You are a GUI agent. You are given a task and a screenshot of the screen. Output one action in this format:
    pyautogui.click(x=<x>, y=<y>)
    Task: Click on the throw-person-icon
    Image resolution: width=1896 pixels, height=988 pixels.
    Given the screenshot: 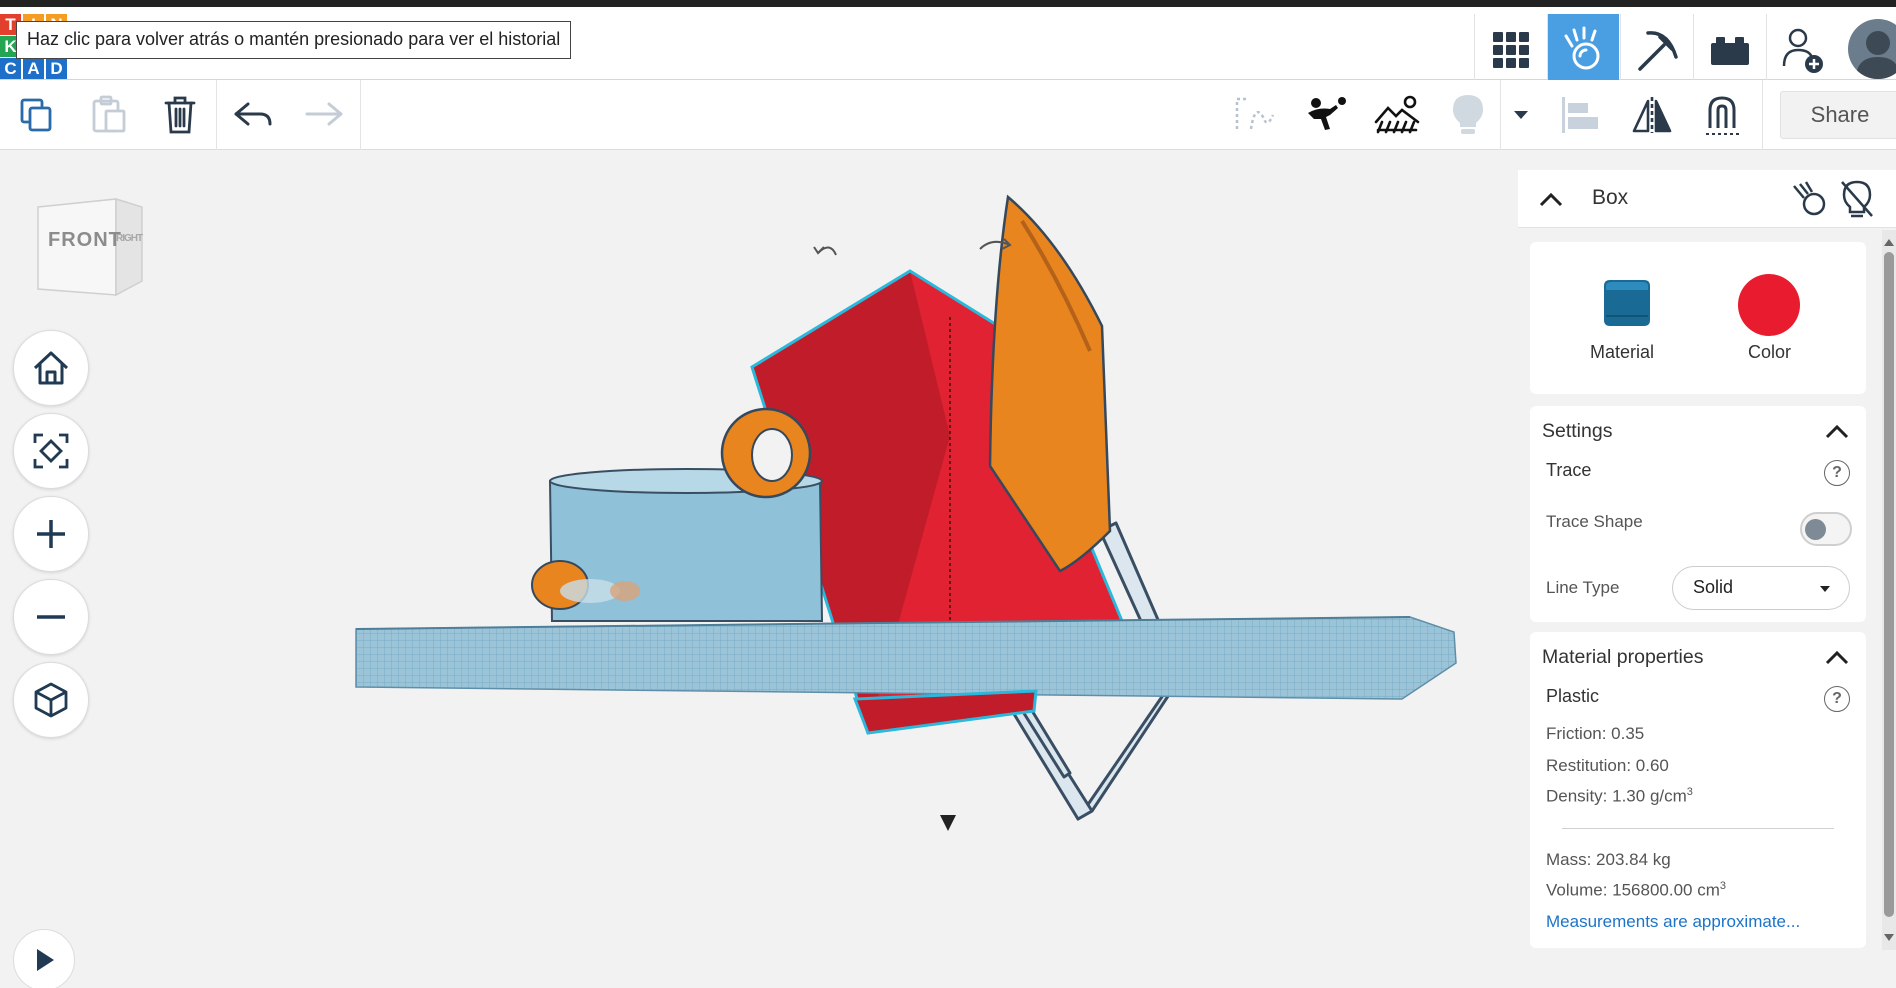 What is the action you would take?
    pyautogui.click(x=1327, y=113)
    